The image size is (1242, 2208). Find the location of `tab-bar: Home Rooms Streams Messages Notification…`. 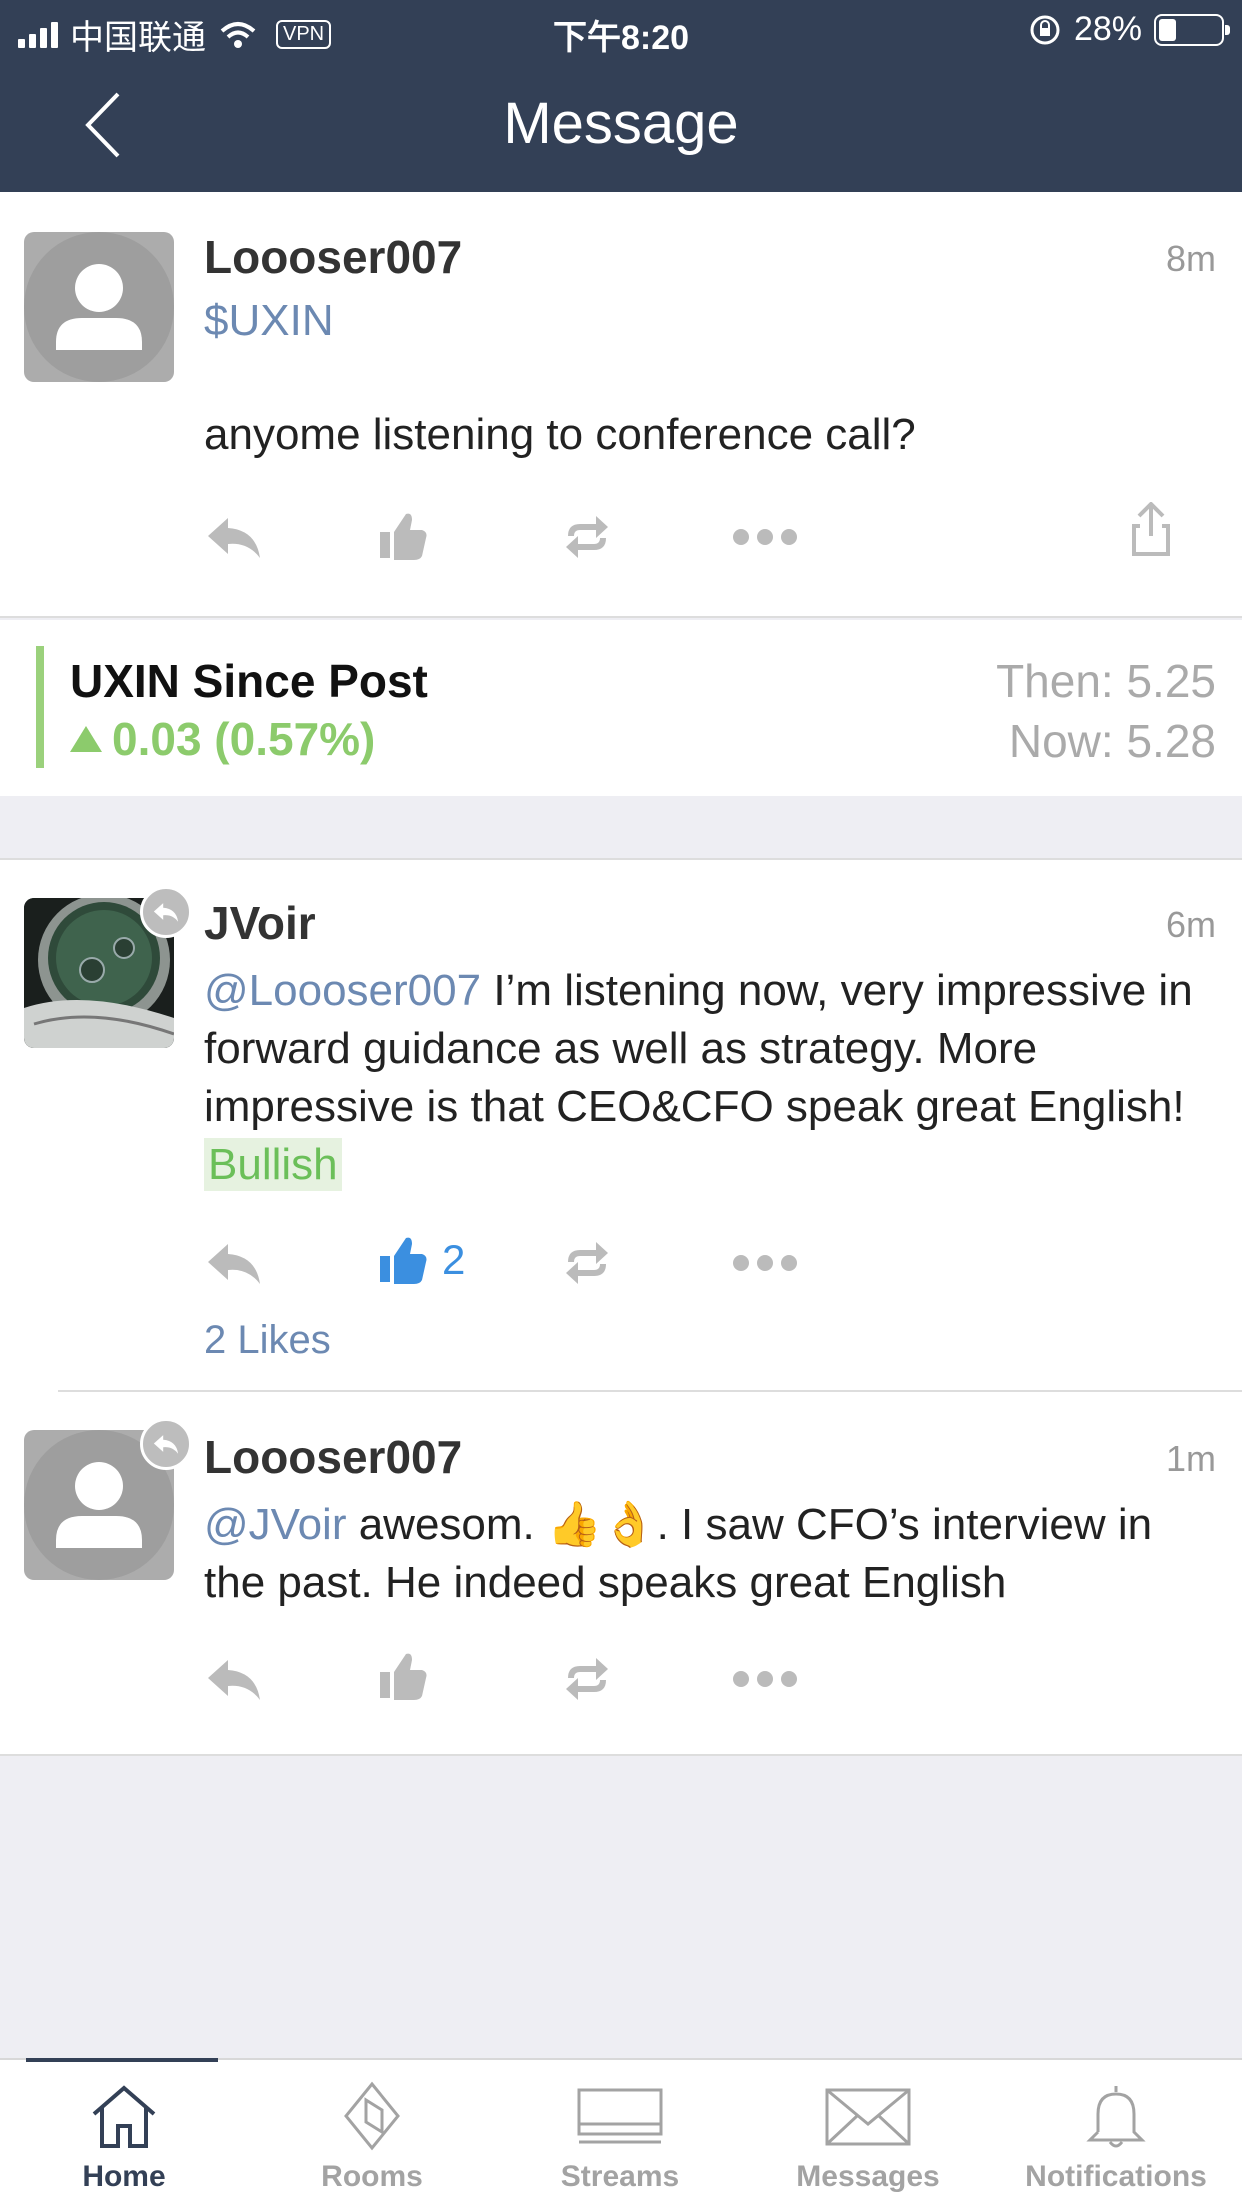

tab-bar: Home Rooms Streams Messages Notification… is located at coordinates (621, 2133).